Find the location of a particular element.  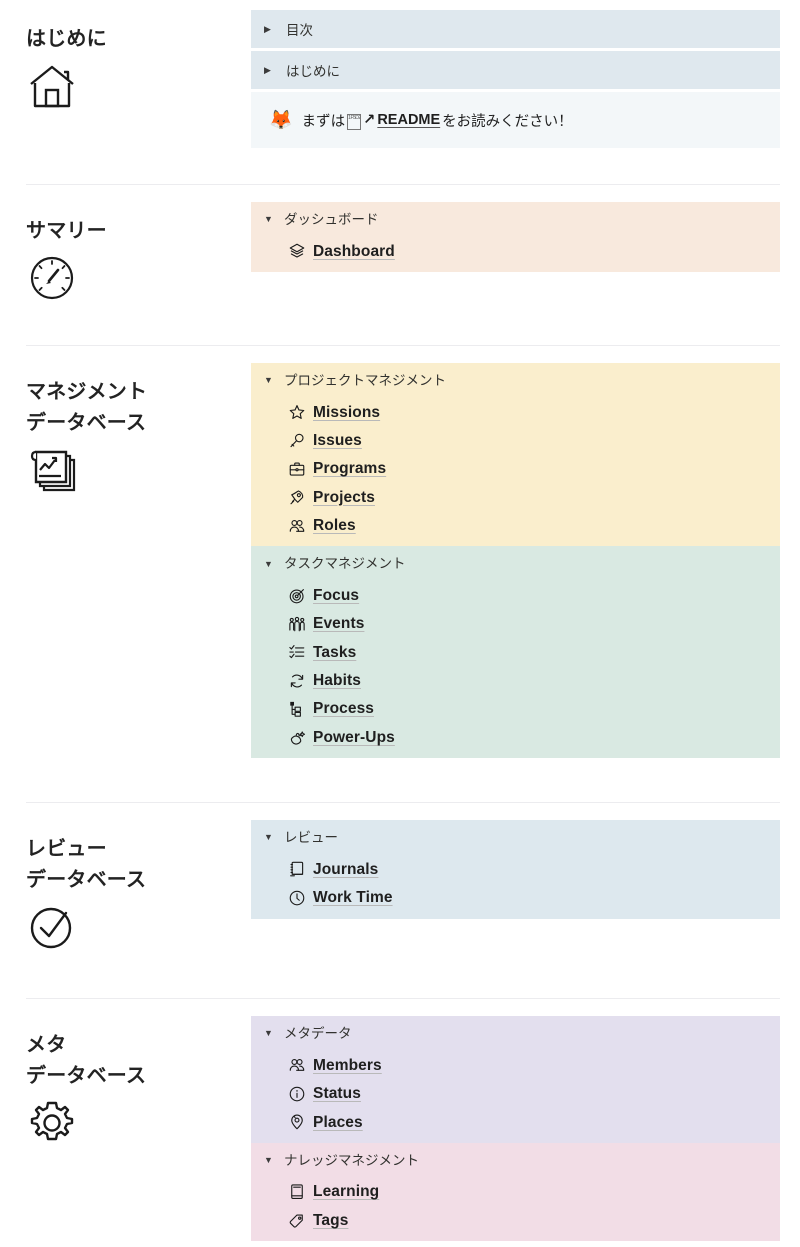

list-item-label: Power-Ups is located at coordinates (354, 737).